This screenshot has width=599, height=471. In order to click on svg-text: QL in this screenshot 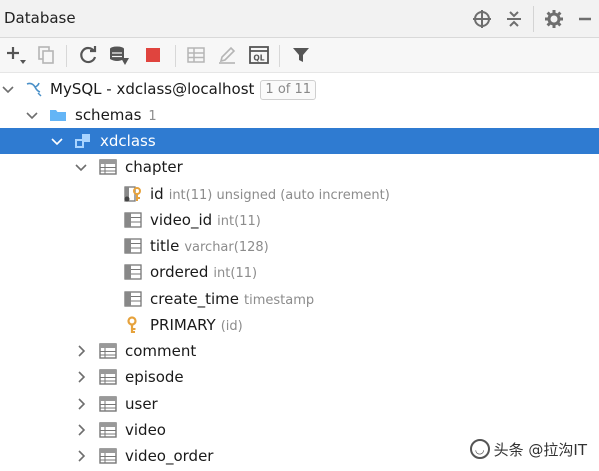, I will do `click(258, 58)`.